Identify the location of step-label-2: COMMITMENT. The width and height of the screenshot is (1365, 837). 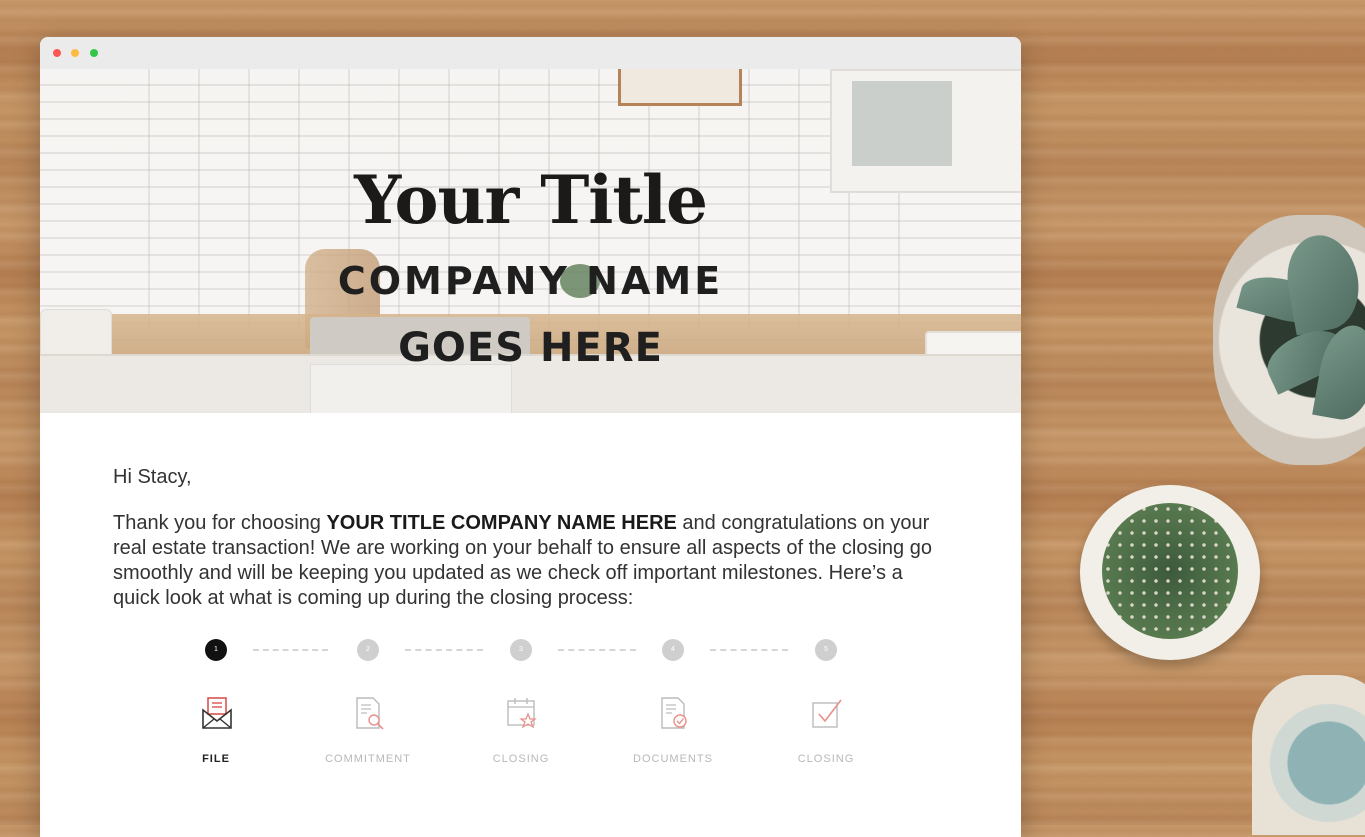
(368, 759).